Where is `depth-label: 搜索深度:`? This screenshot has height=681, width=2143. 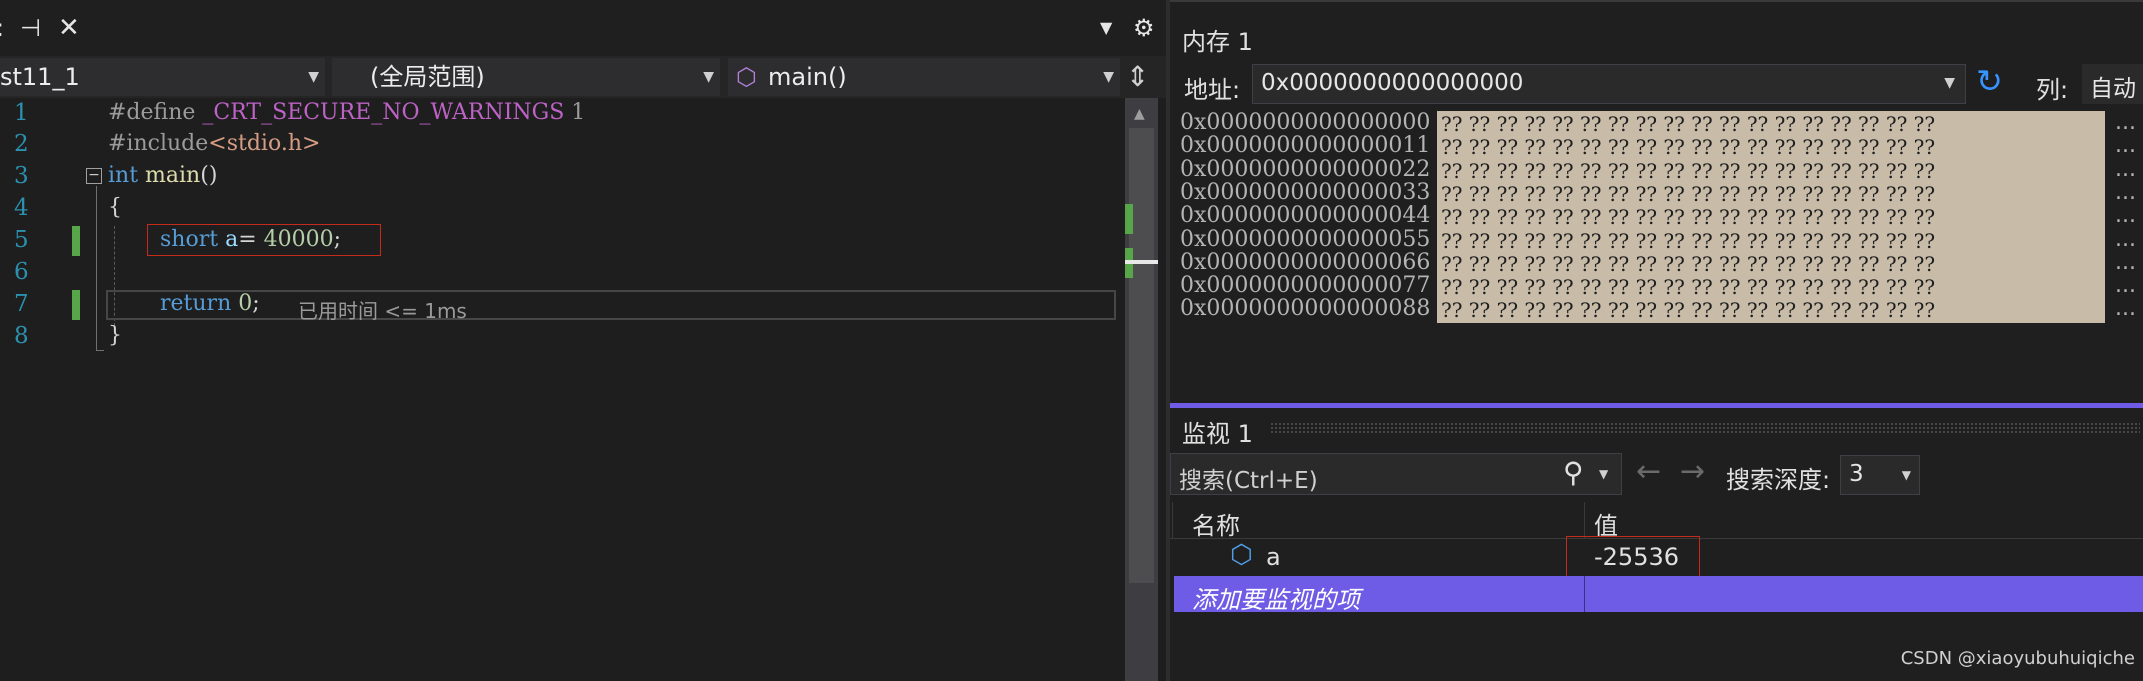
depth-label: 搜索深度: is located at coordinates (1778, 480).